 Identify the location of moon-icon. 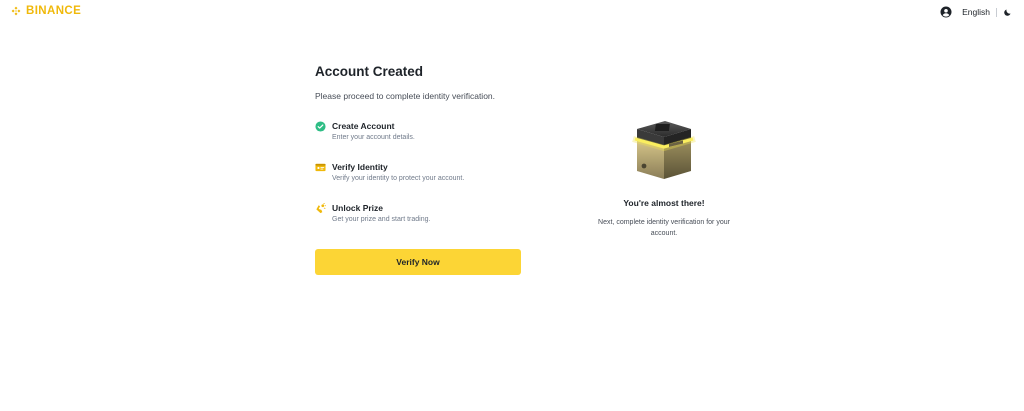
(1007, 12).